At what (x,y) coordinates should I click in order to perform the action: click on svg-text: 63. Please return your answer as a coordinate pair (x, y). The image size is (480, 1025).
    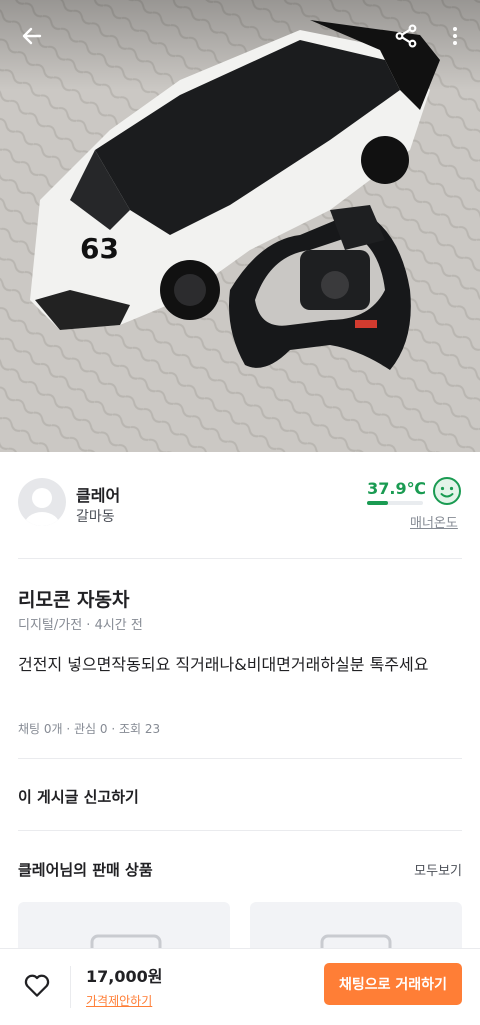
    Looking at the image, I should click on (99, 248).